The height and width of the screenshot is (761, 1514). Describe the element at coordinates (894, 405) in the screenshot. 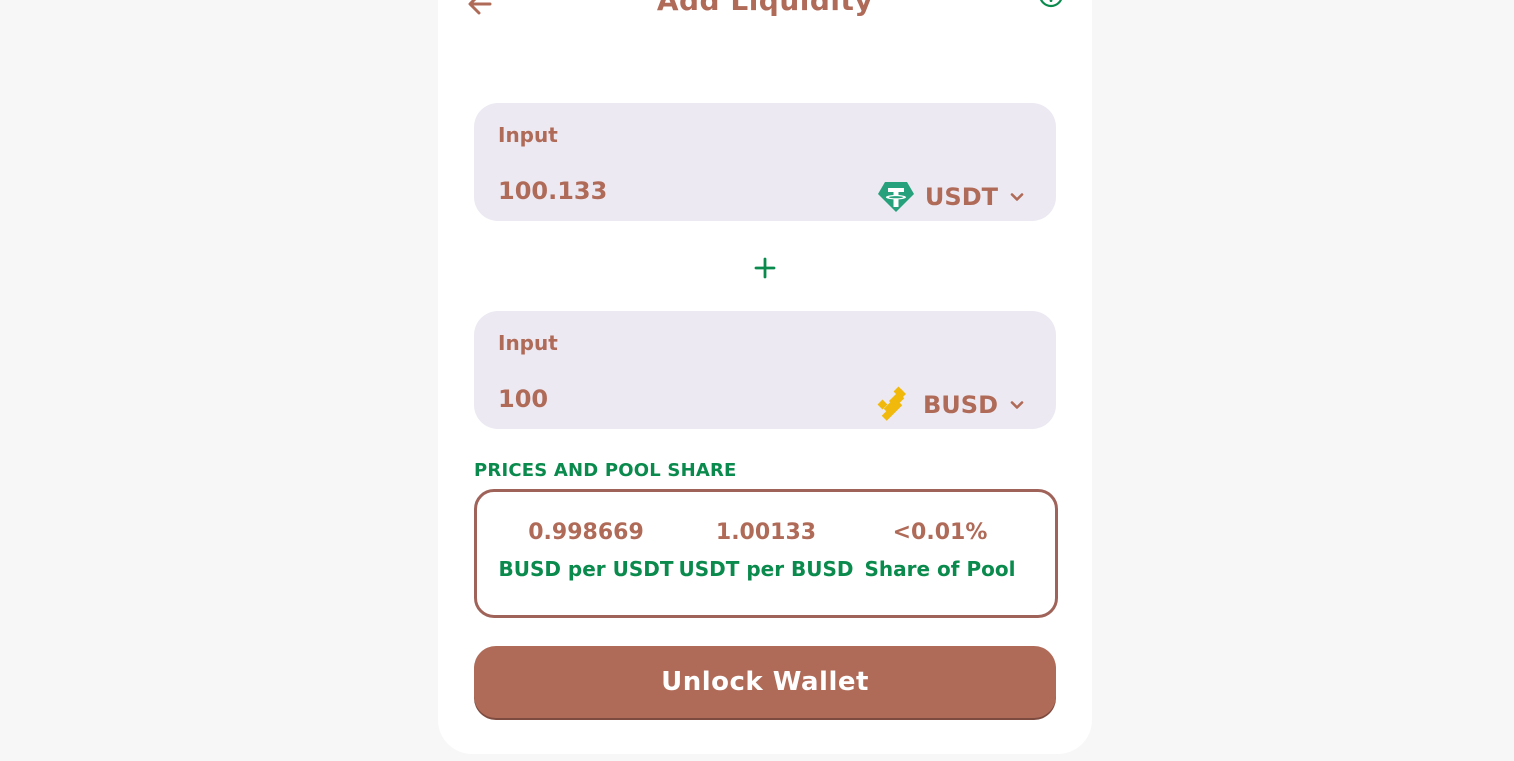

I see `binance-usd-icon` at that location.